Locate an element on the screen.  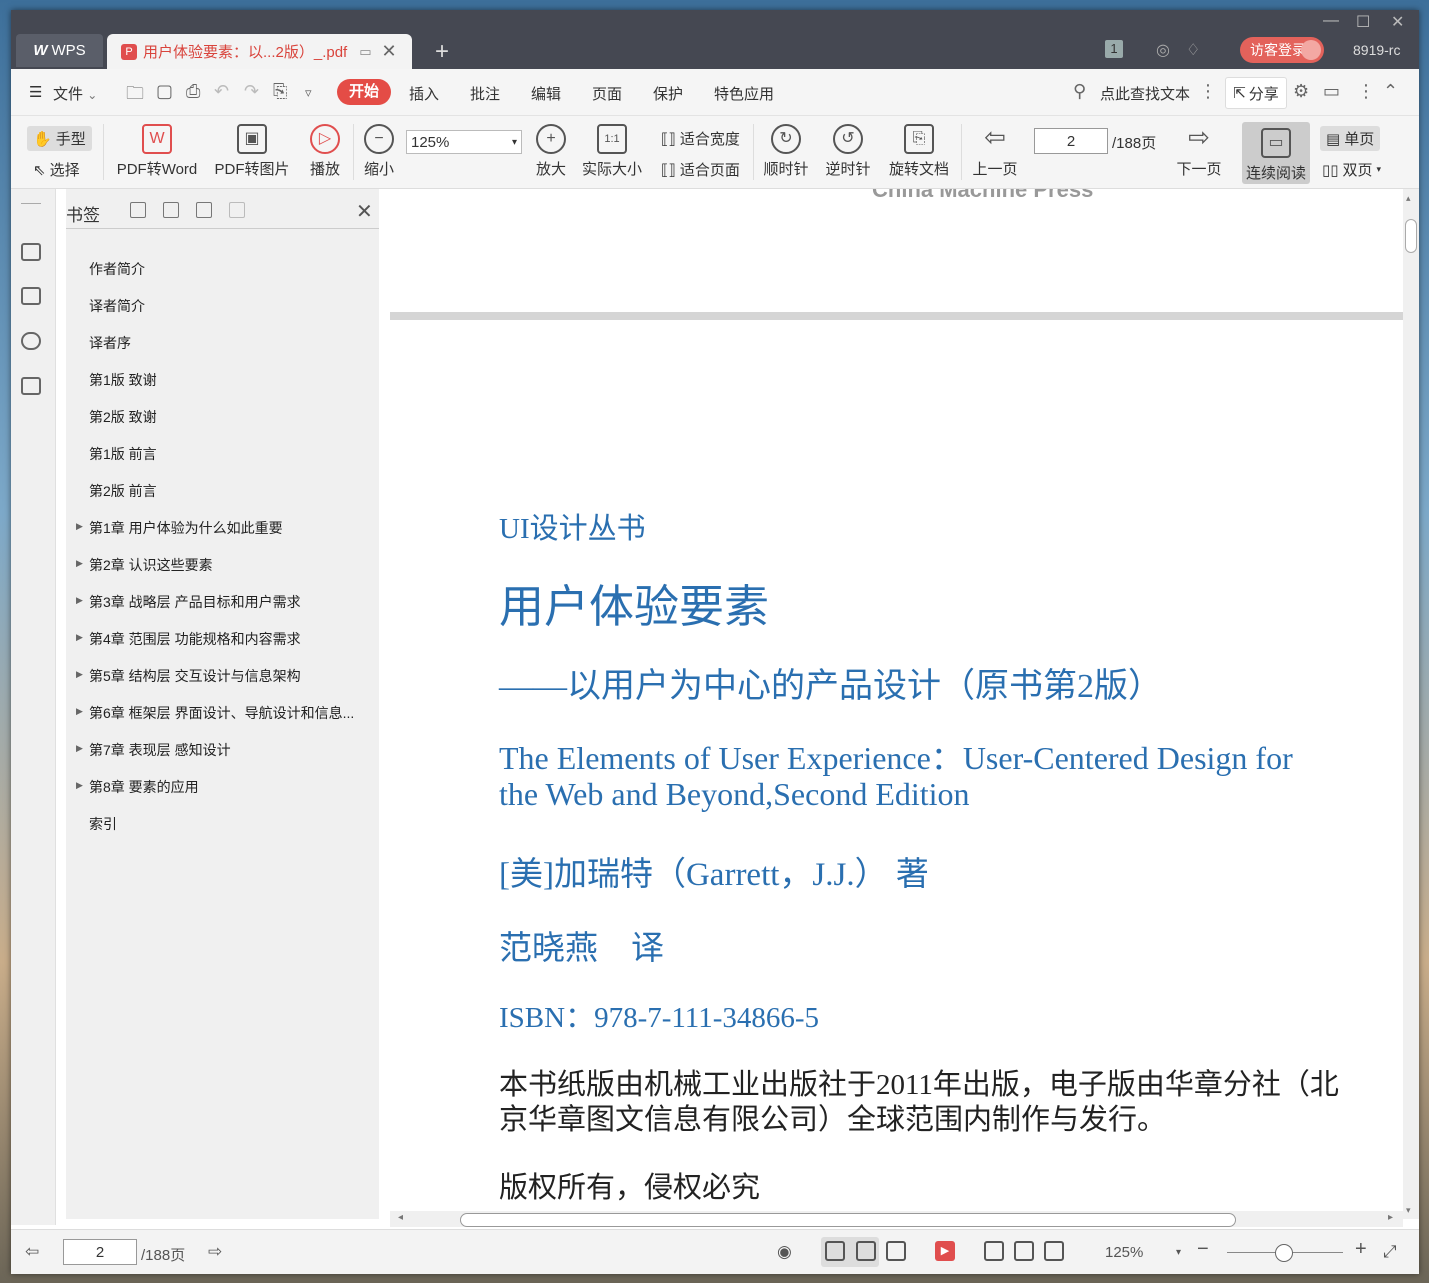
horizontal-scroll-thumb is located at coordinates (848, 1220).